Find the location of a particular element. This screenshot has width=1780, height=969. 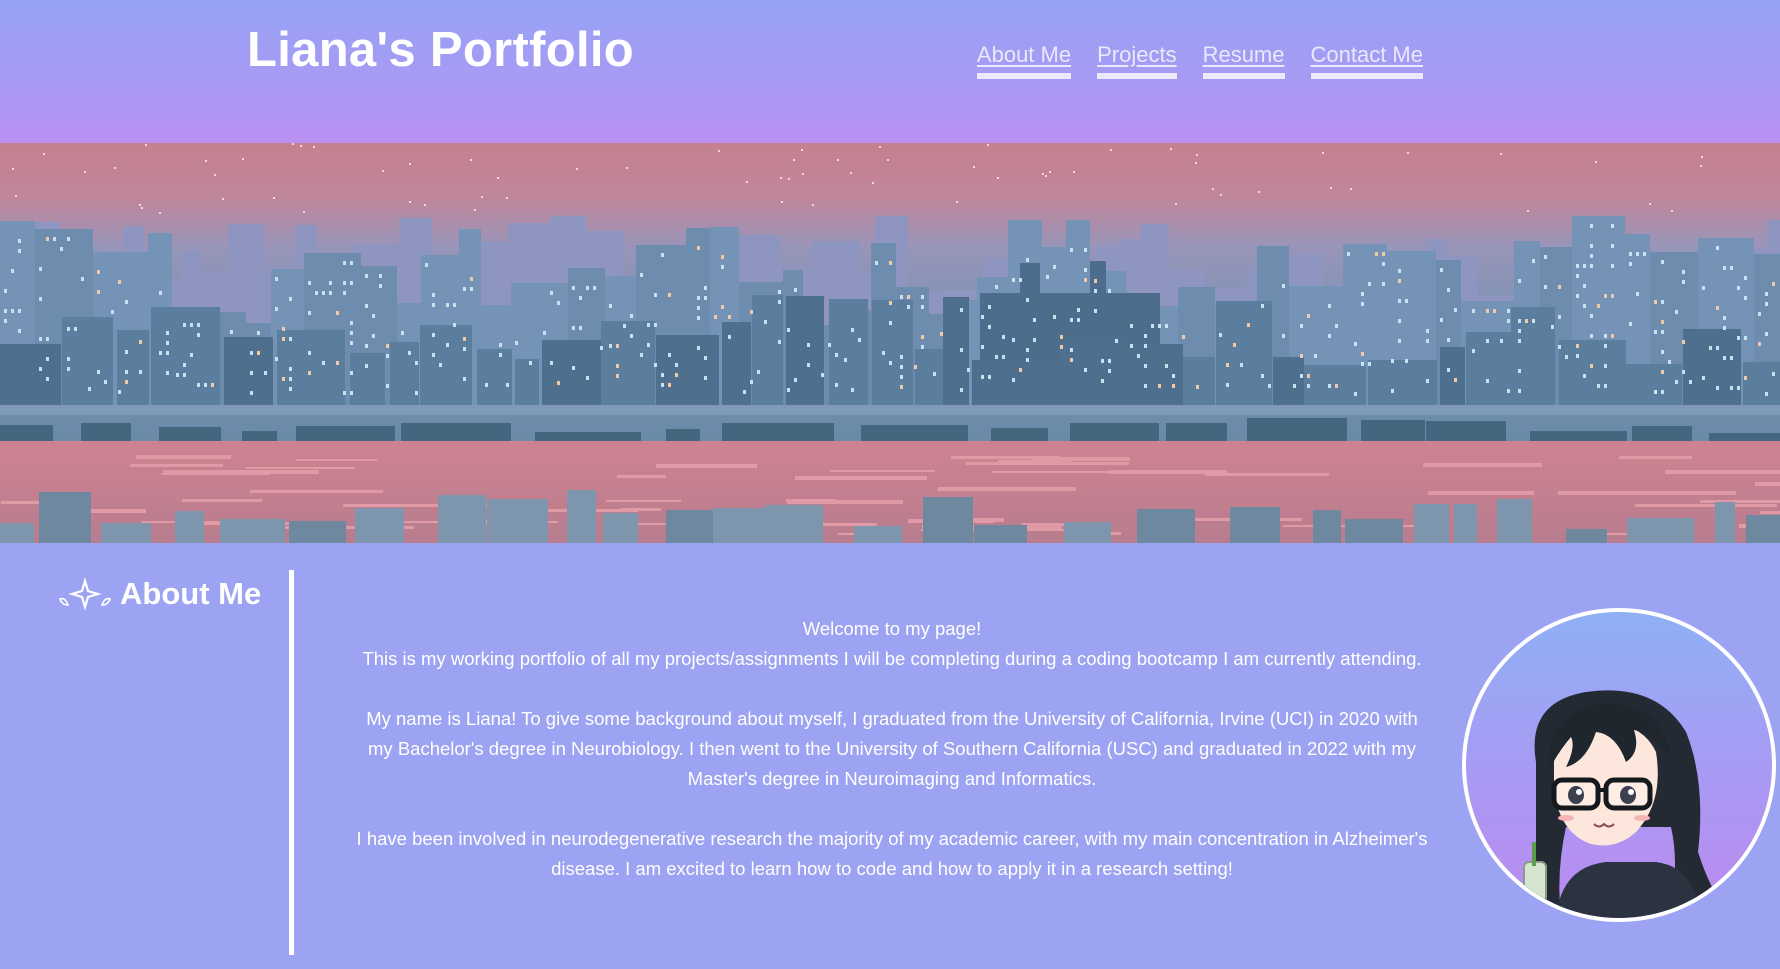

nav-link-about-me: About Me is located at coordinates (1024, 60).